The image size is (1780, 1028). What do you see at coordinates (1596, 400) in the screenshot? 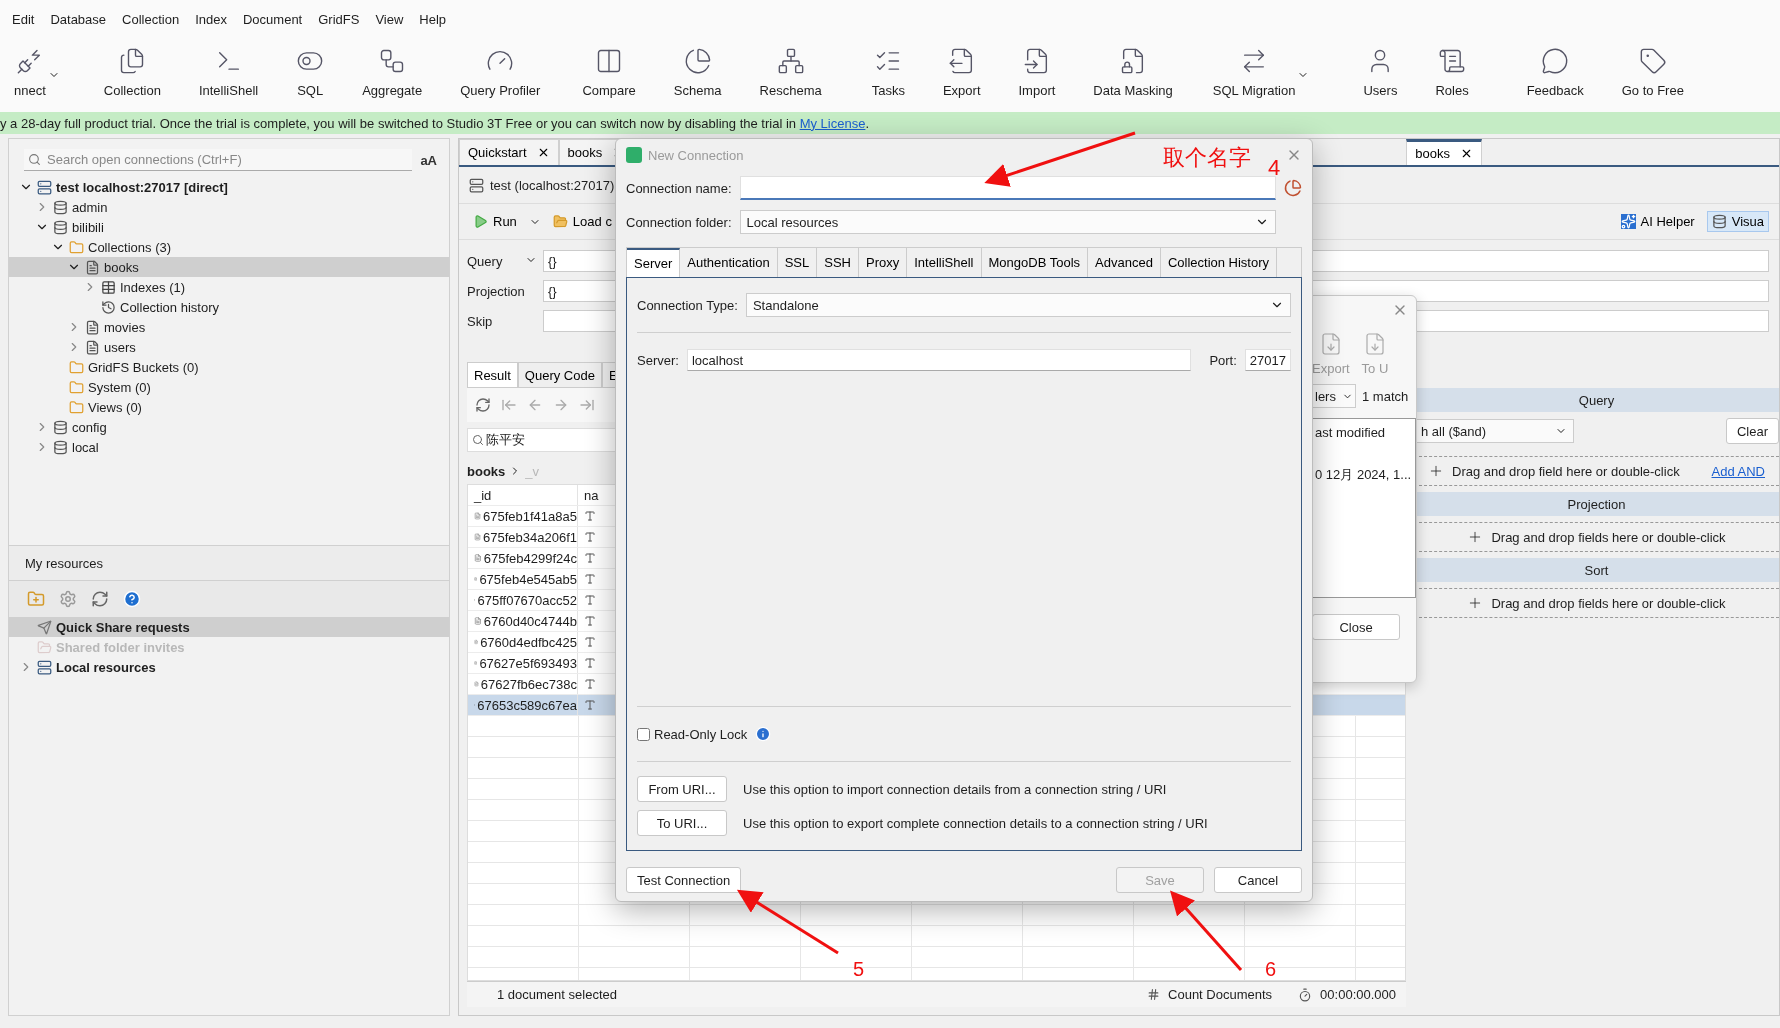
I see `section-header: Query` at bounding box center [1596, 400].